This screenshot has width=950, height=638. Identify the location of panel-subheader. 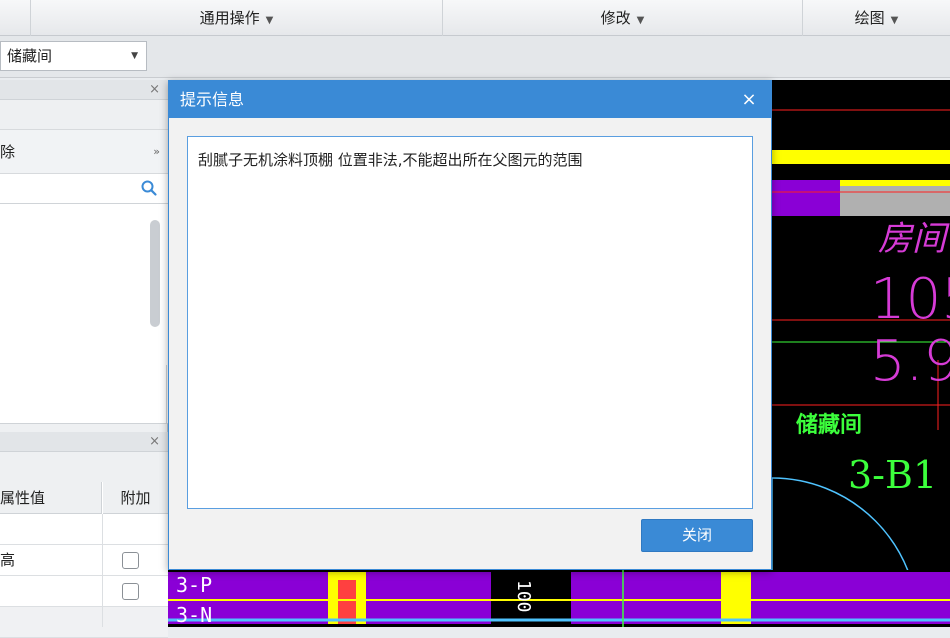
(84, 115).